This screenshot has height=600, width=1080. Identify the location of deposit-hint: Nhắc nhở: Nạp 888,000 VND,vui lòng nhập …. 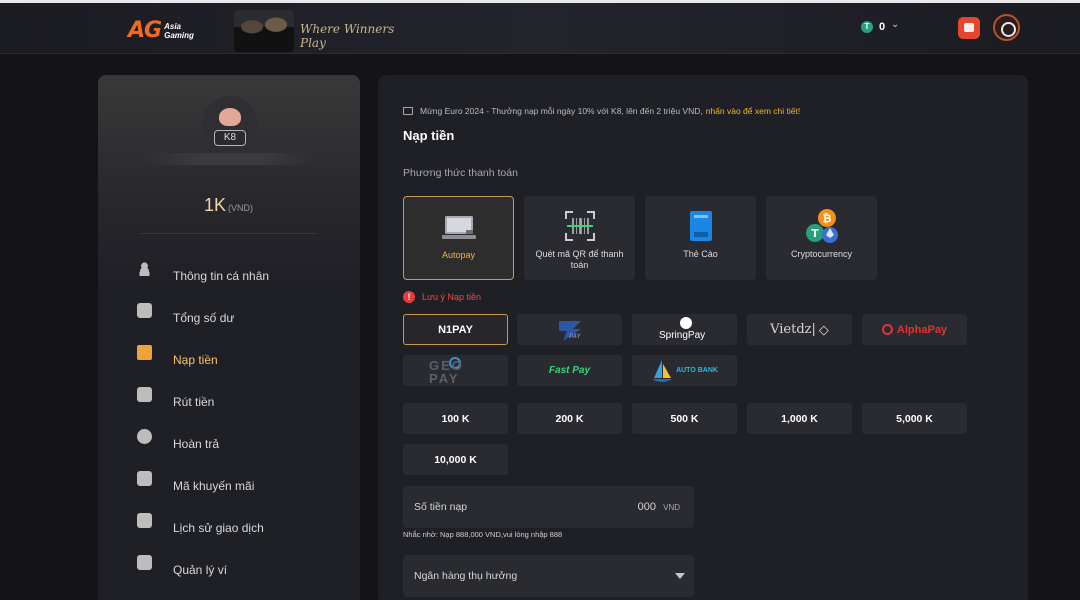
(483, 534).